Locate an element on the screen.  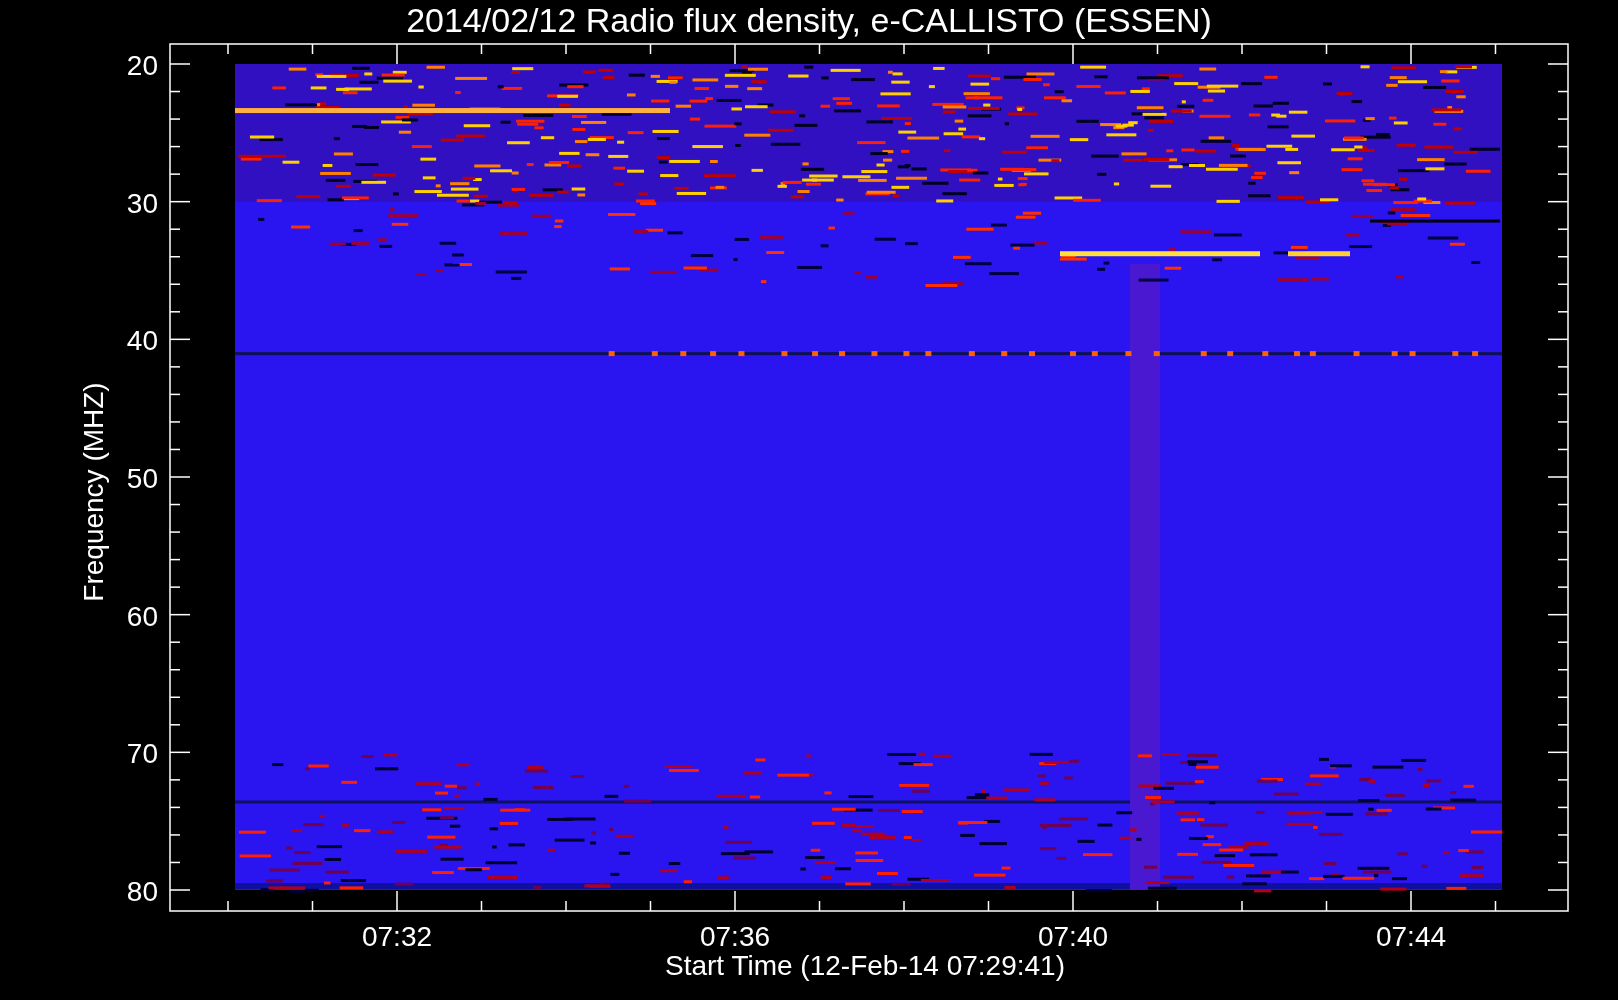
y-tick-label: 50 is located at coordinates (142, 478).